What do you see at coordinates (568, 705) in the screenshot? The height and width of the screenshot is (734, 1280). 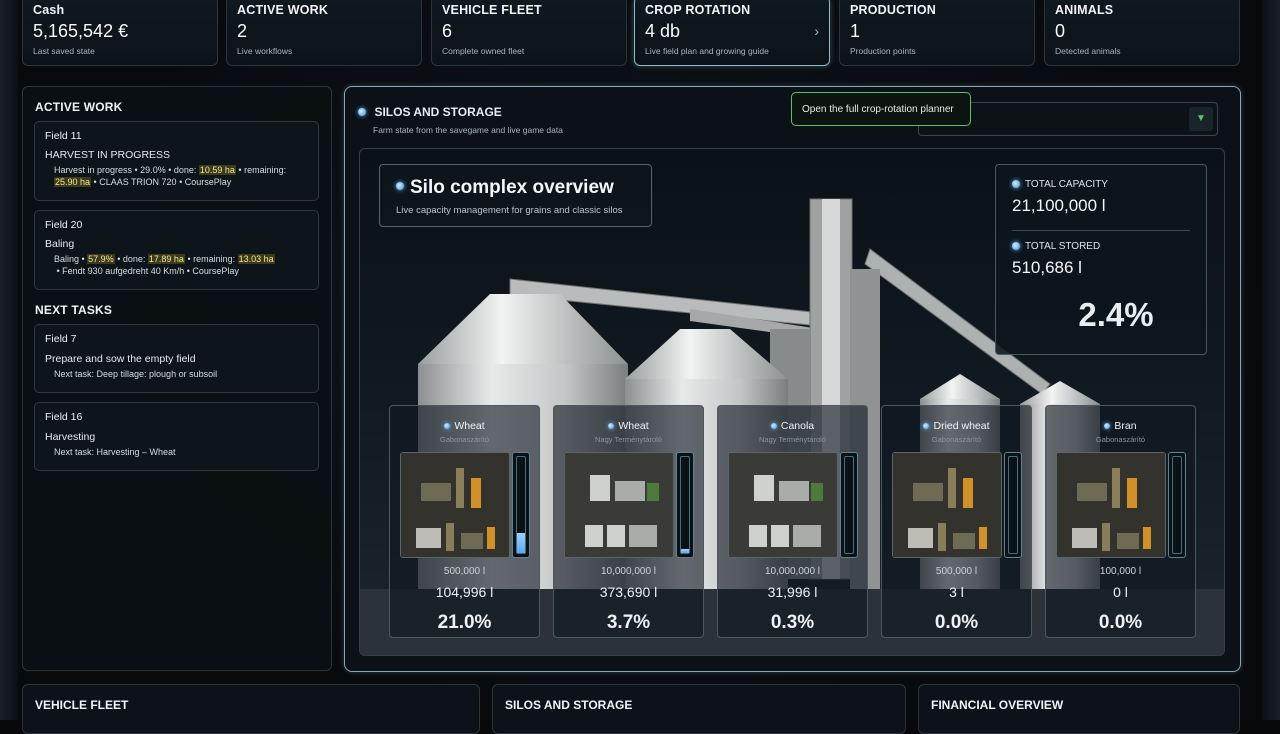 I see `panel-title: SILOS AND STORAGE` at bounding box center [568, 705].